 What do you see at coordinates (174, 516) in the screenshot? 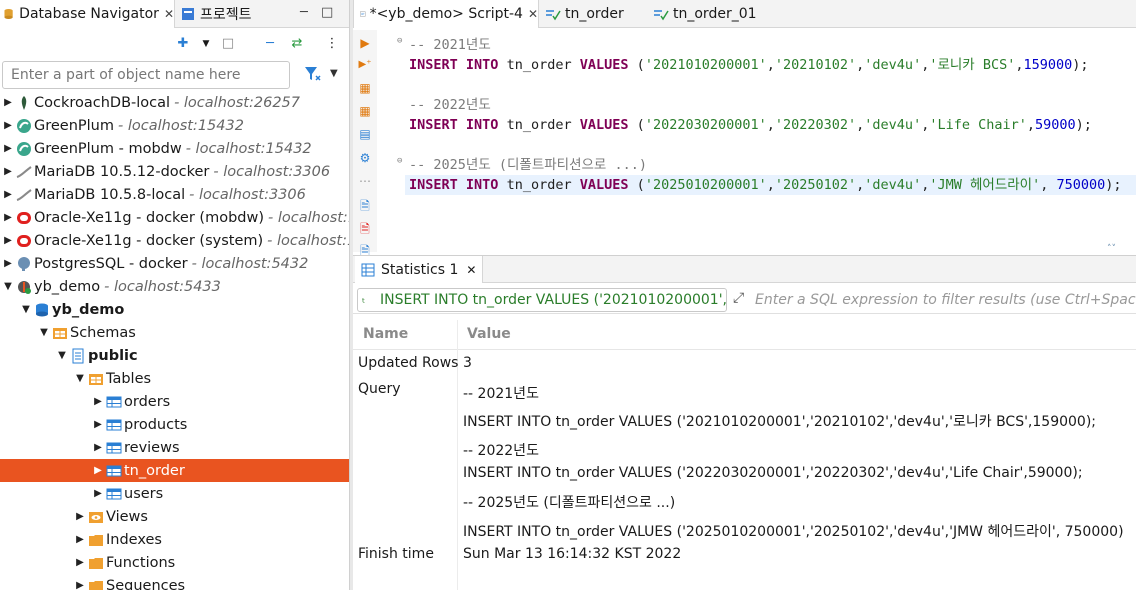
I see `tree-item-views: ▶ Views` at bounding box center [174, 516].